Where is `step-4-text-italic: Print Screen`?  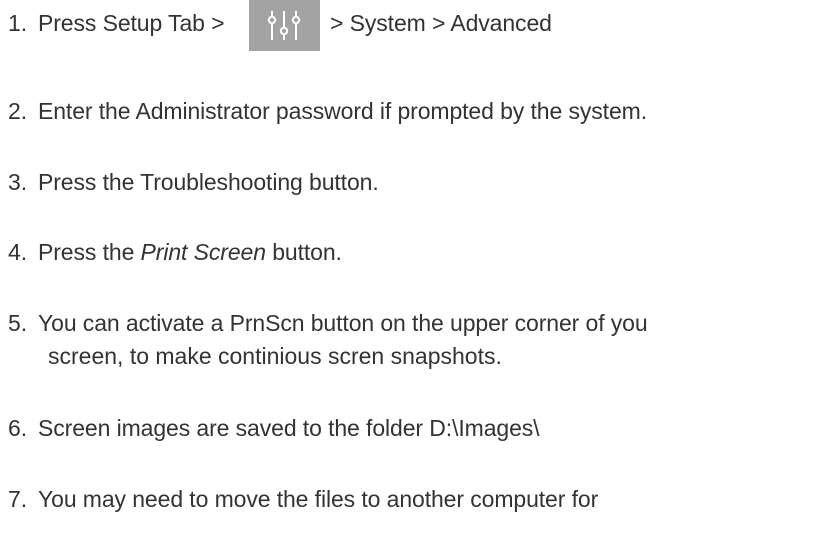 step-4-text-italic: Print Screen is located at coordinates (203, 252).